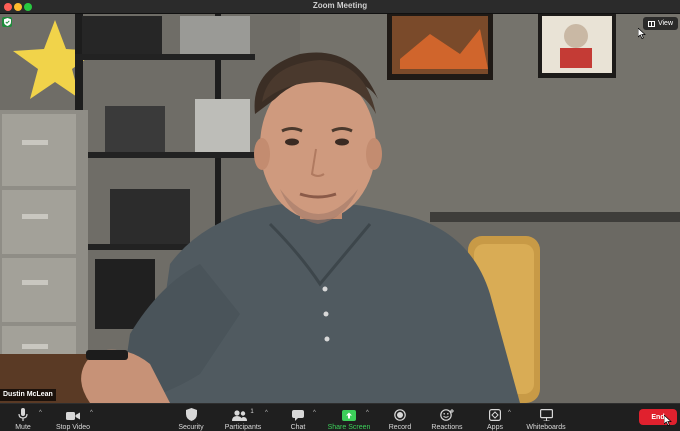  I want to click on reactions-label: Reactions, so click(447, 427).